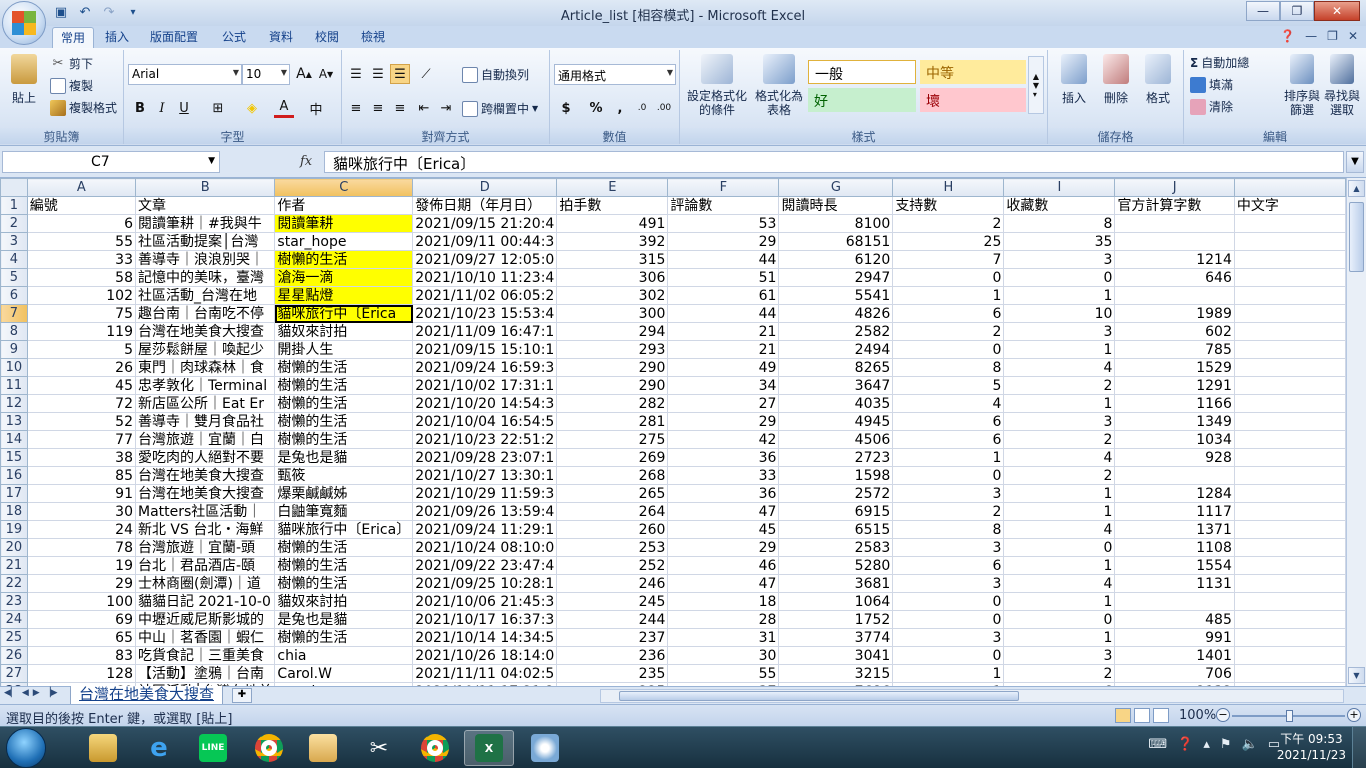  Describe the element at coordinates (356, 74) in the screenshot. I see `align-top-icon: ☰` at that location.